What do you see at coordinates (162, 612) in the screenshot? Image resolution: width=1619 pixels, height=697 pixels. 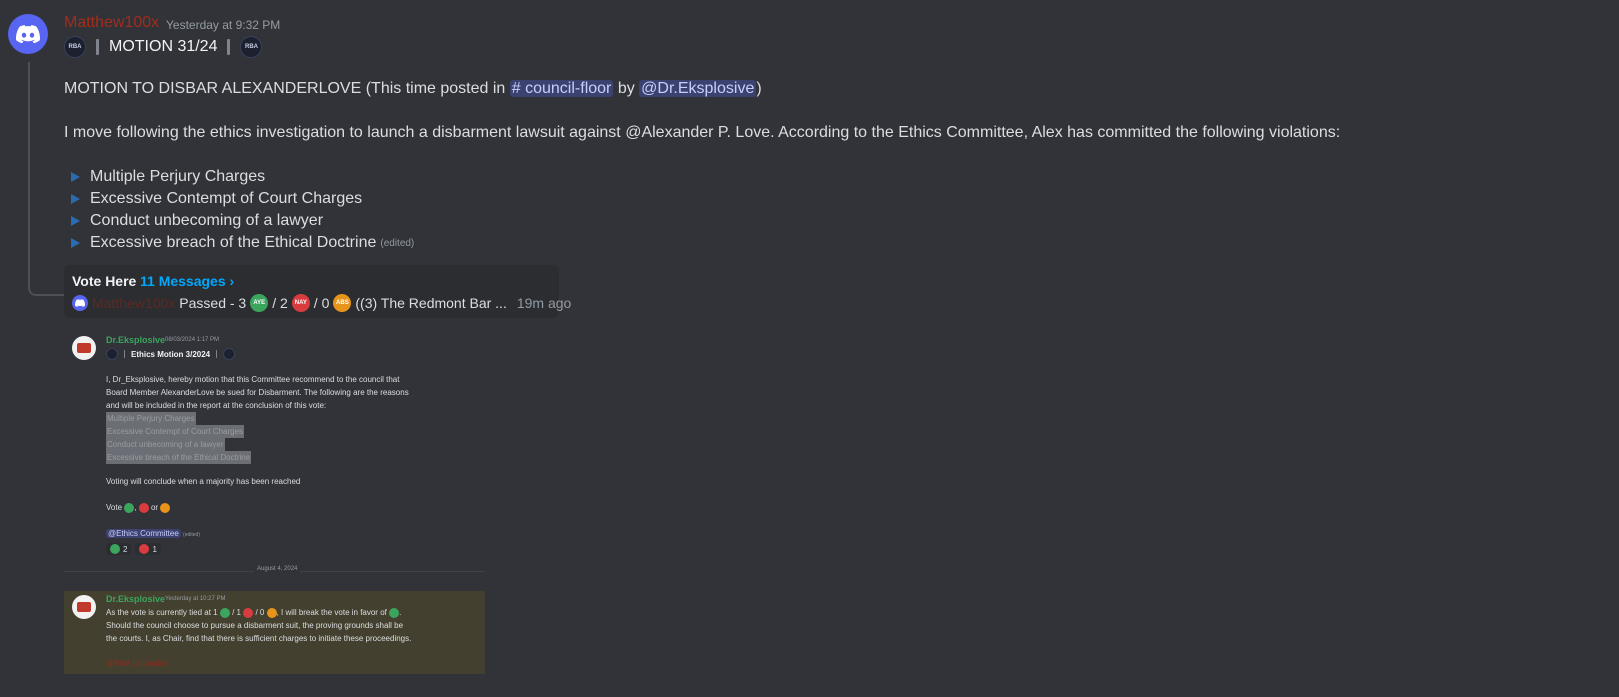 I see `body-segment: As the vote is currently tied at 1` at bounding box center [162, 612].